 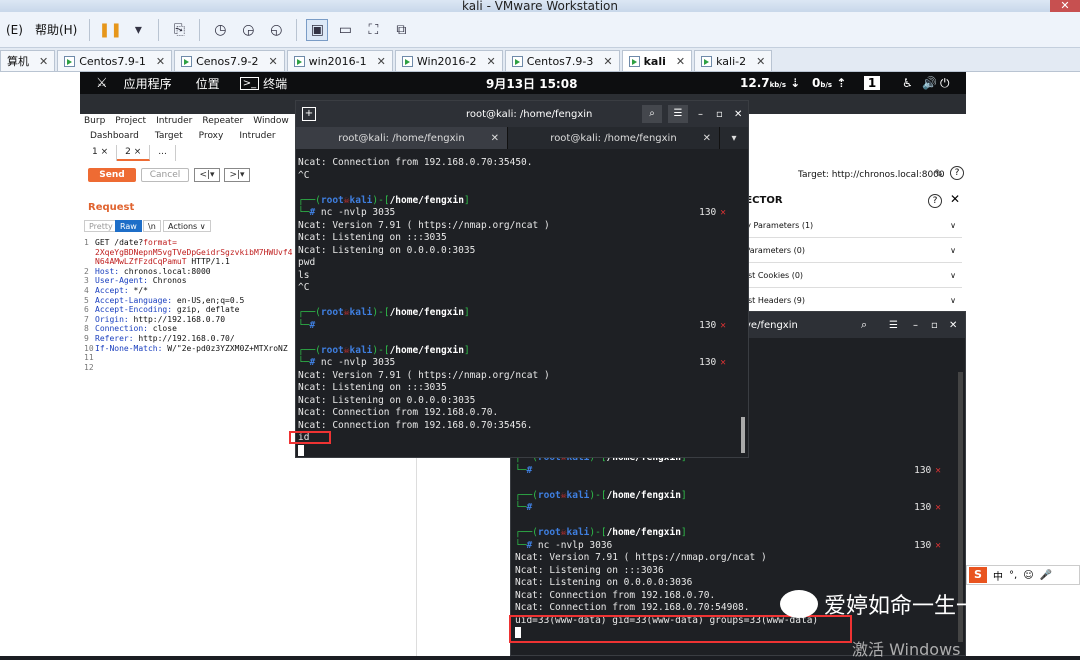 I want to click on inspector-section: y Parameters (0) ∨, so click(x=850, y=250).